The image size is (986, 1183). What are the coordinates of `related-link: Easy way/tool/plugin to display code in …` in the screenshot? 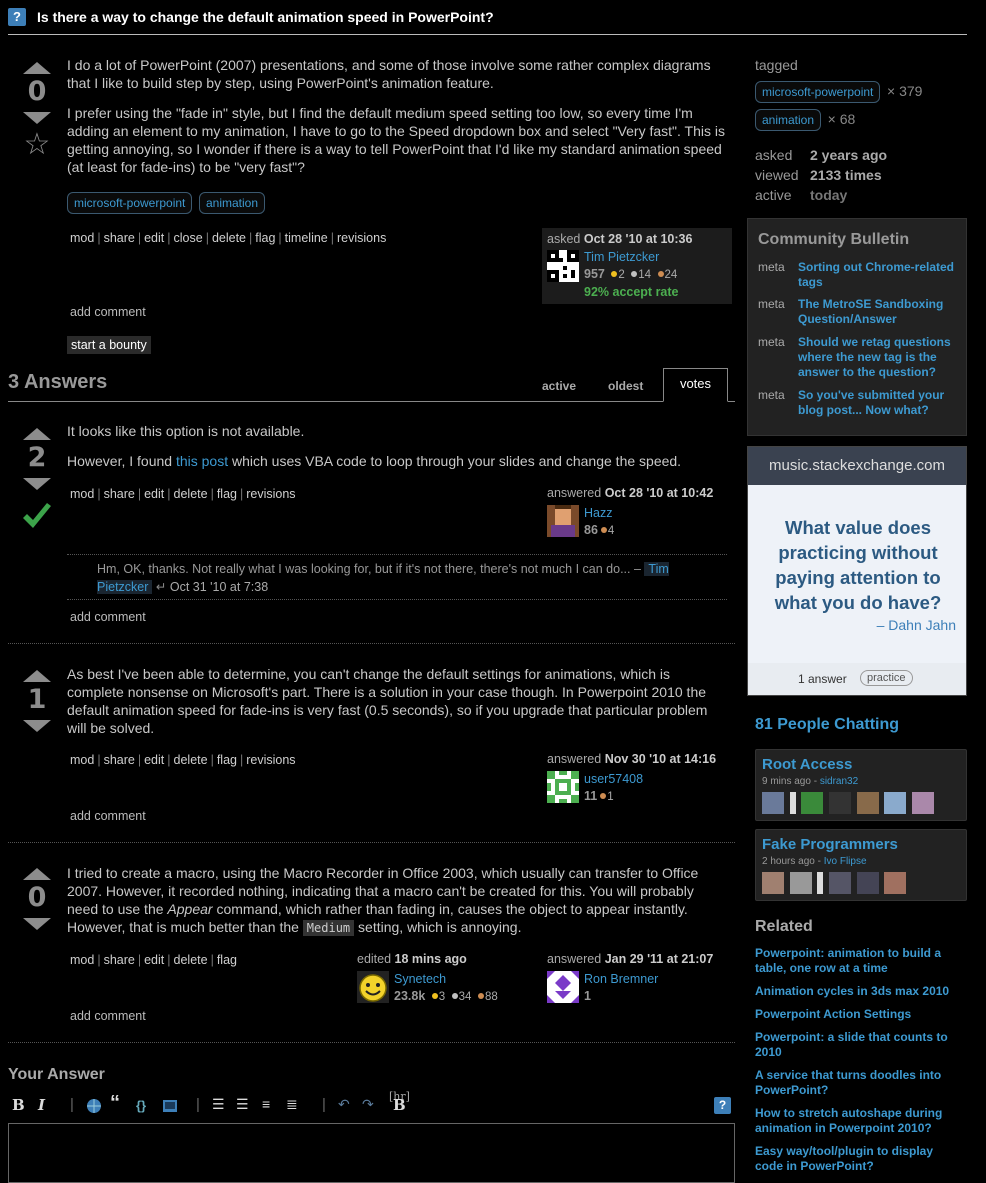 It's located at (857, 1159).